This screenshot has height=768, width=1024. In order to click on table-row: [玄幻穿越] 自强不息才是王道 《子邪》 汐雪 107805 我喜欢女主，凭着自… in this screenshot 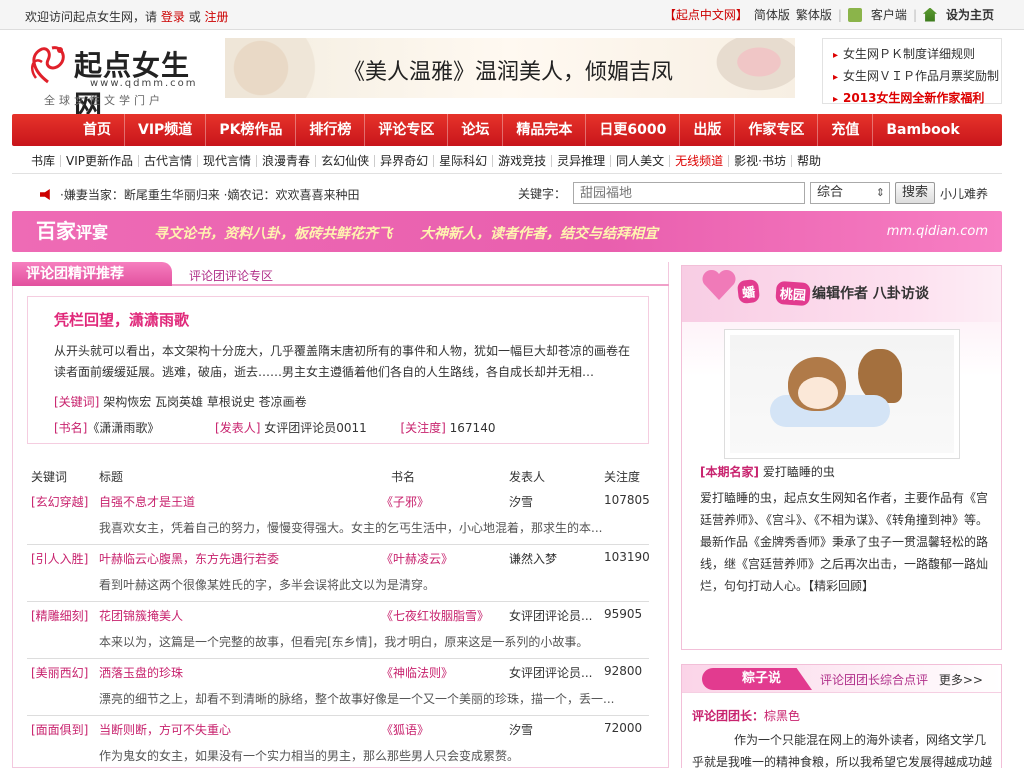, I will do `click(338, 516)`.